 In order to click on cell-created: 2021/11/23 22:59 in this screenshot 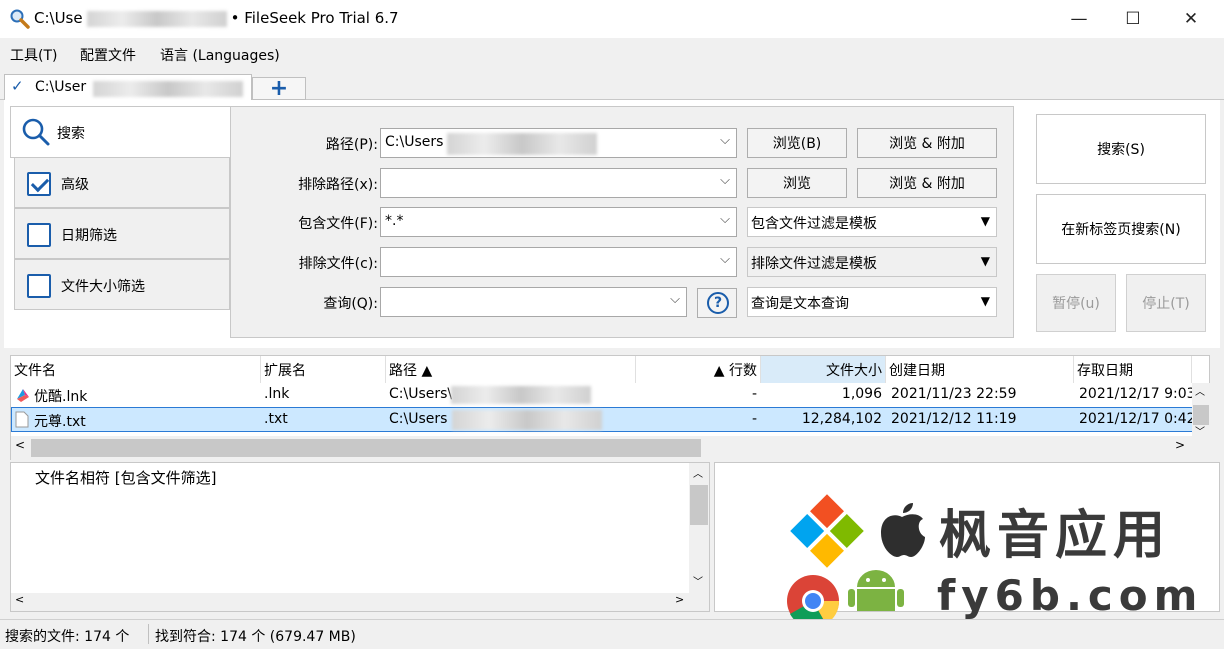, I will do `click(954, 394)`.